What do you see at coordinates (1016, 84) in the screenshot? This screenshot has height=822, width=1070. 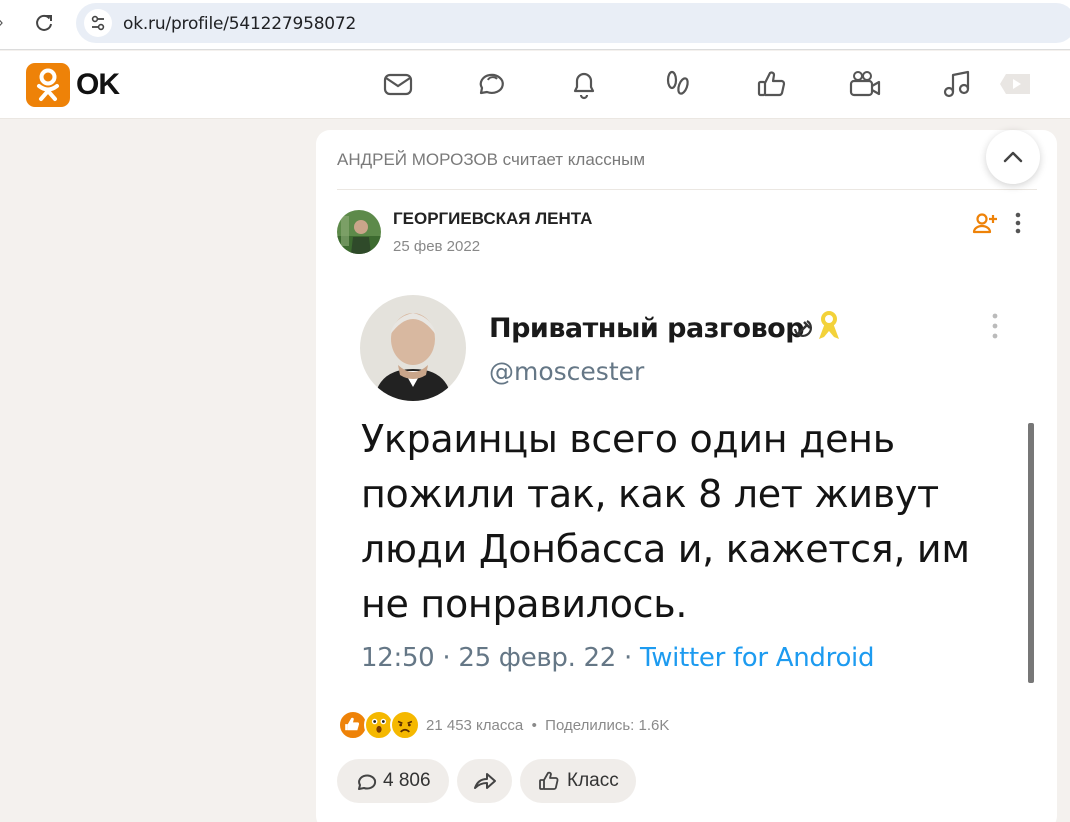 I see `video-play-icon` at bounding box center [1016, 84].